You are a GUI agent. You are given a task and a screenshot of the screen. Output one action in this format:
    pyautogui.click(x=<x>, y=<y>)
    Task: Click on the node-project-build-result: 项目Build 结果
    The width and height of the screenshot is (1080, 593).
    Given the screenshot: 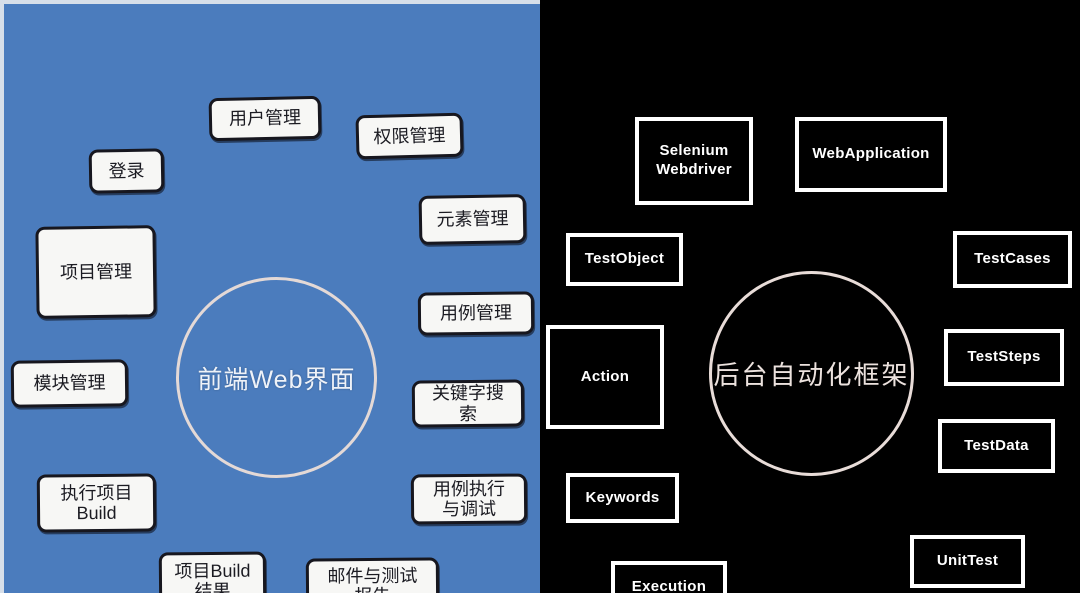 What is the action you would take?
    pyautogui.click(x=212, y=572)
    